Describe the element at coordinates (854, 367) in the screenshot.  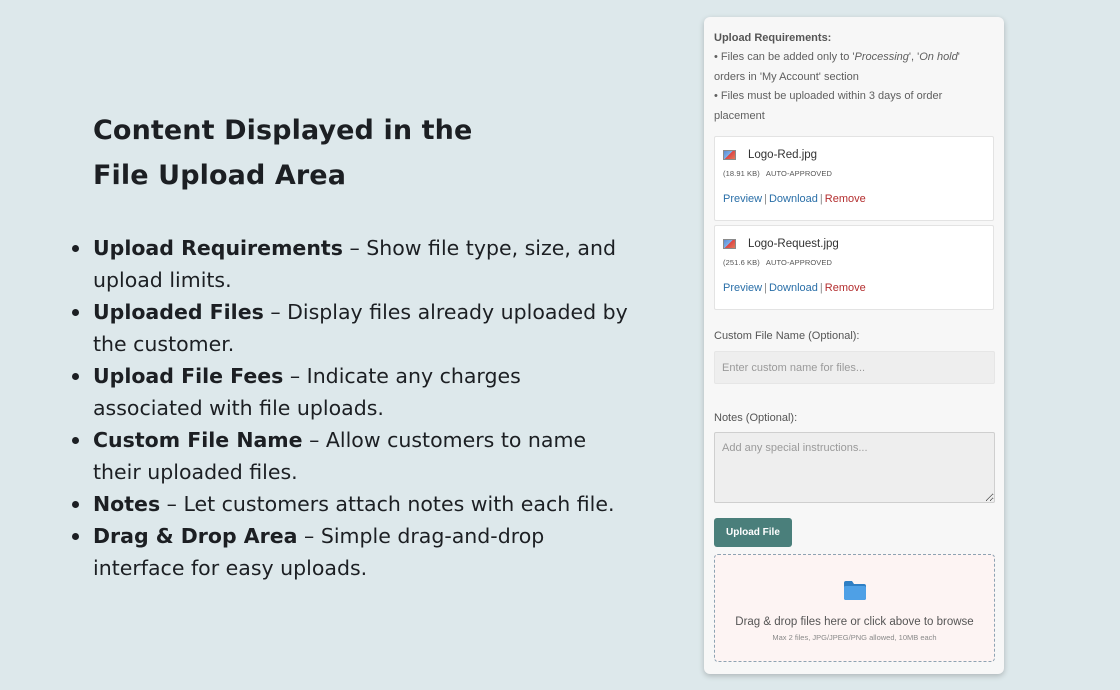
I see `custom-file-name-input` at that location.